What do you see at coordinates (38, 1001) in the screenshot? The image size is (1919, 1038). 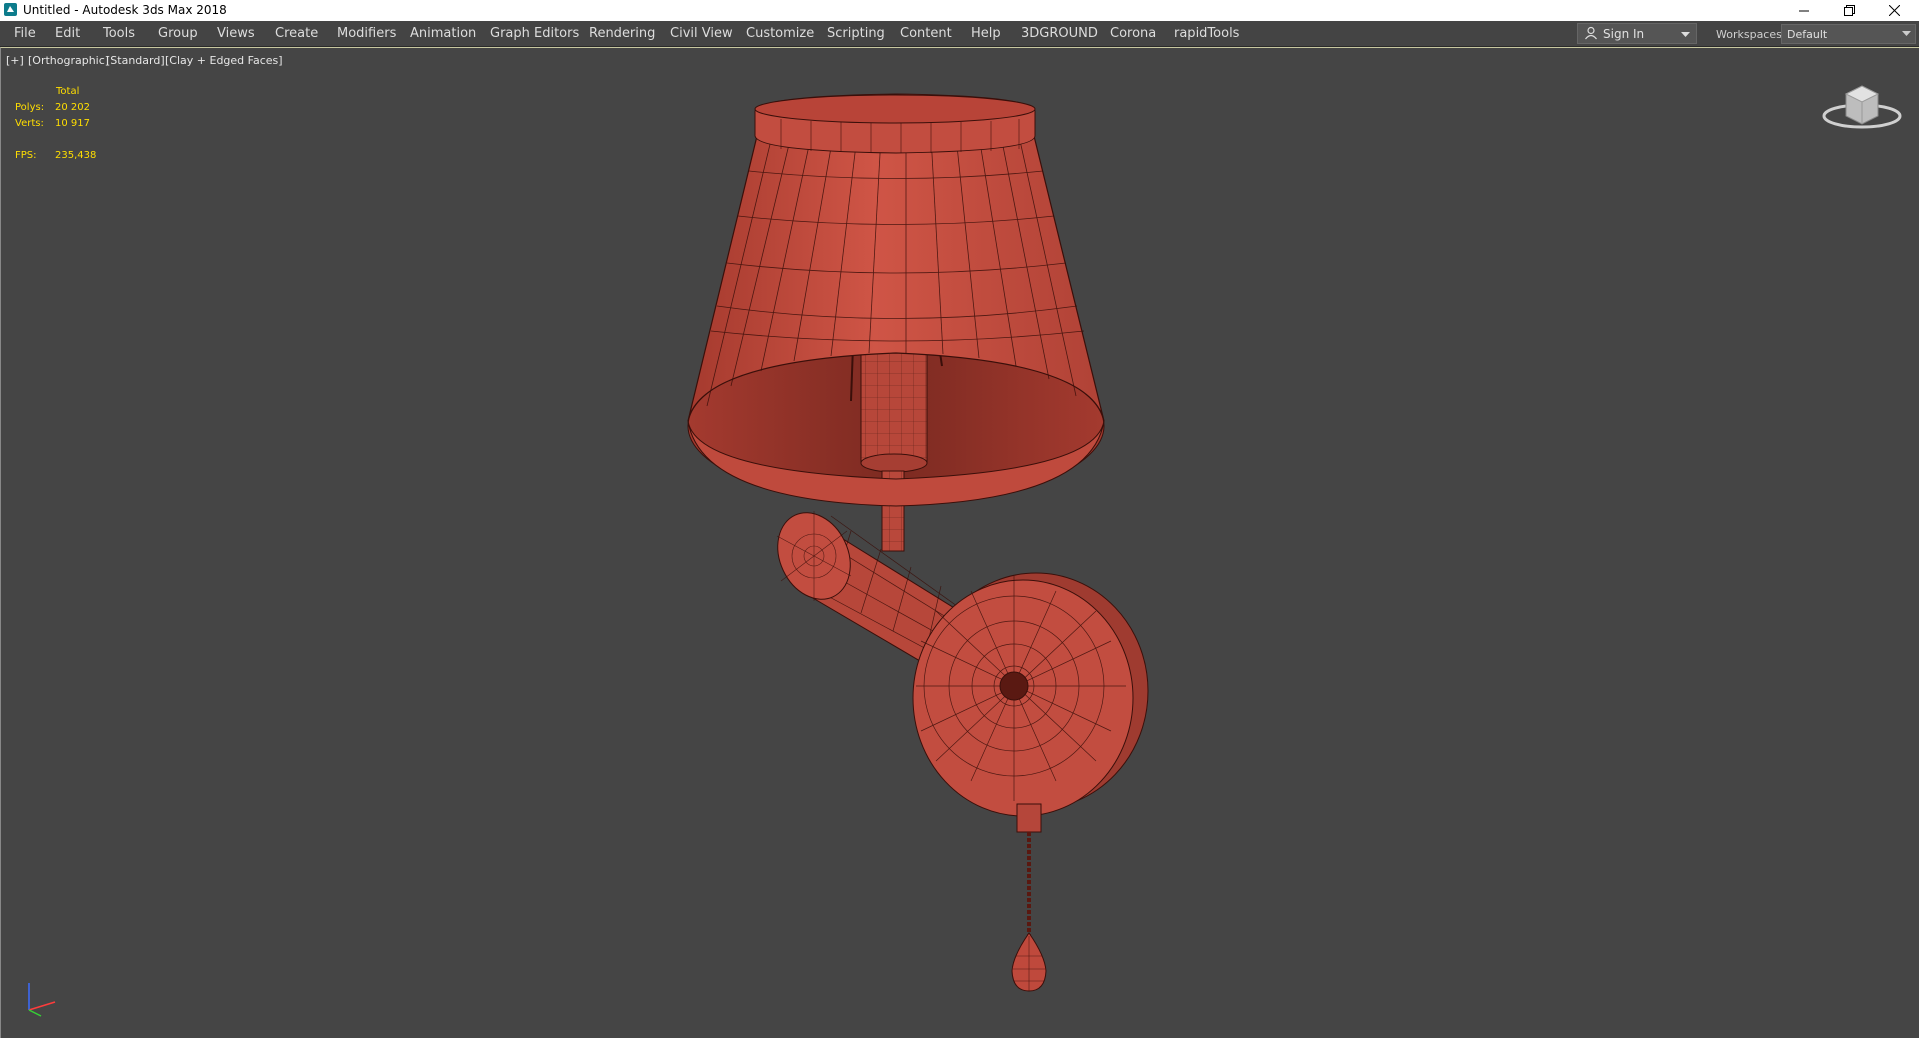 I see `axis-tripod-icon` at bounding box center [38, 1001].